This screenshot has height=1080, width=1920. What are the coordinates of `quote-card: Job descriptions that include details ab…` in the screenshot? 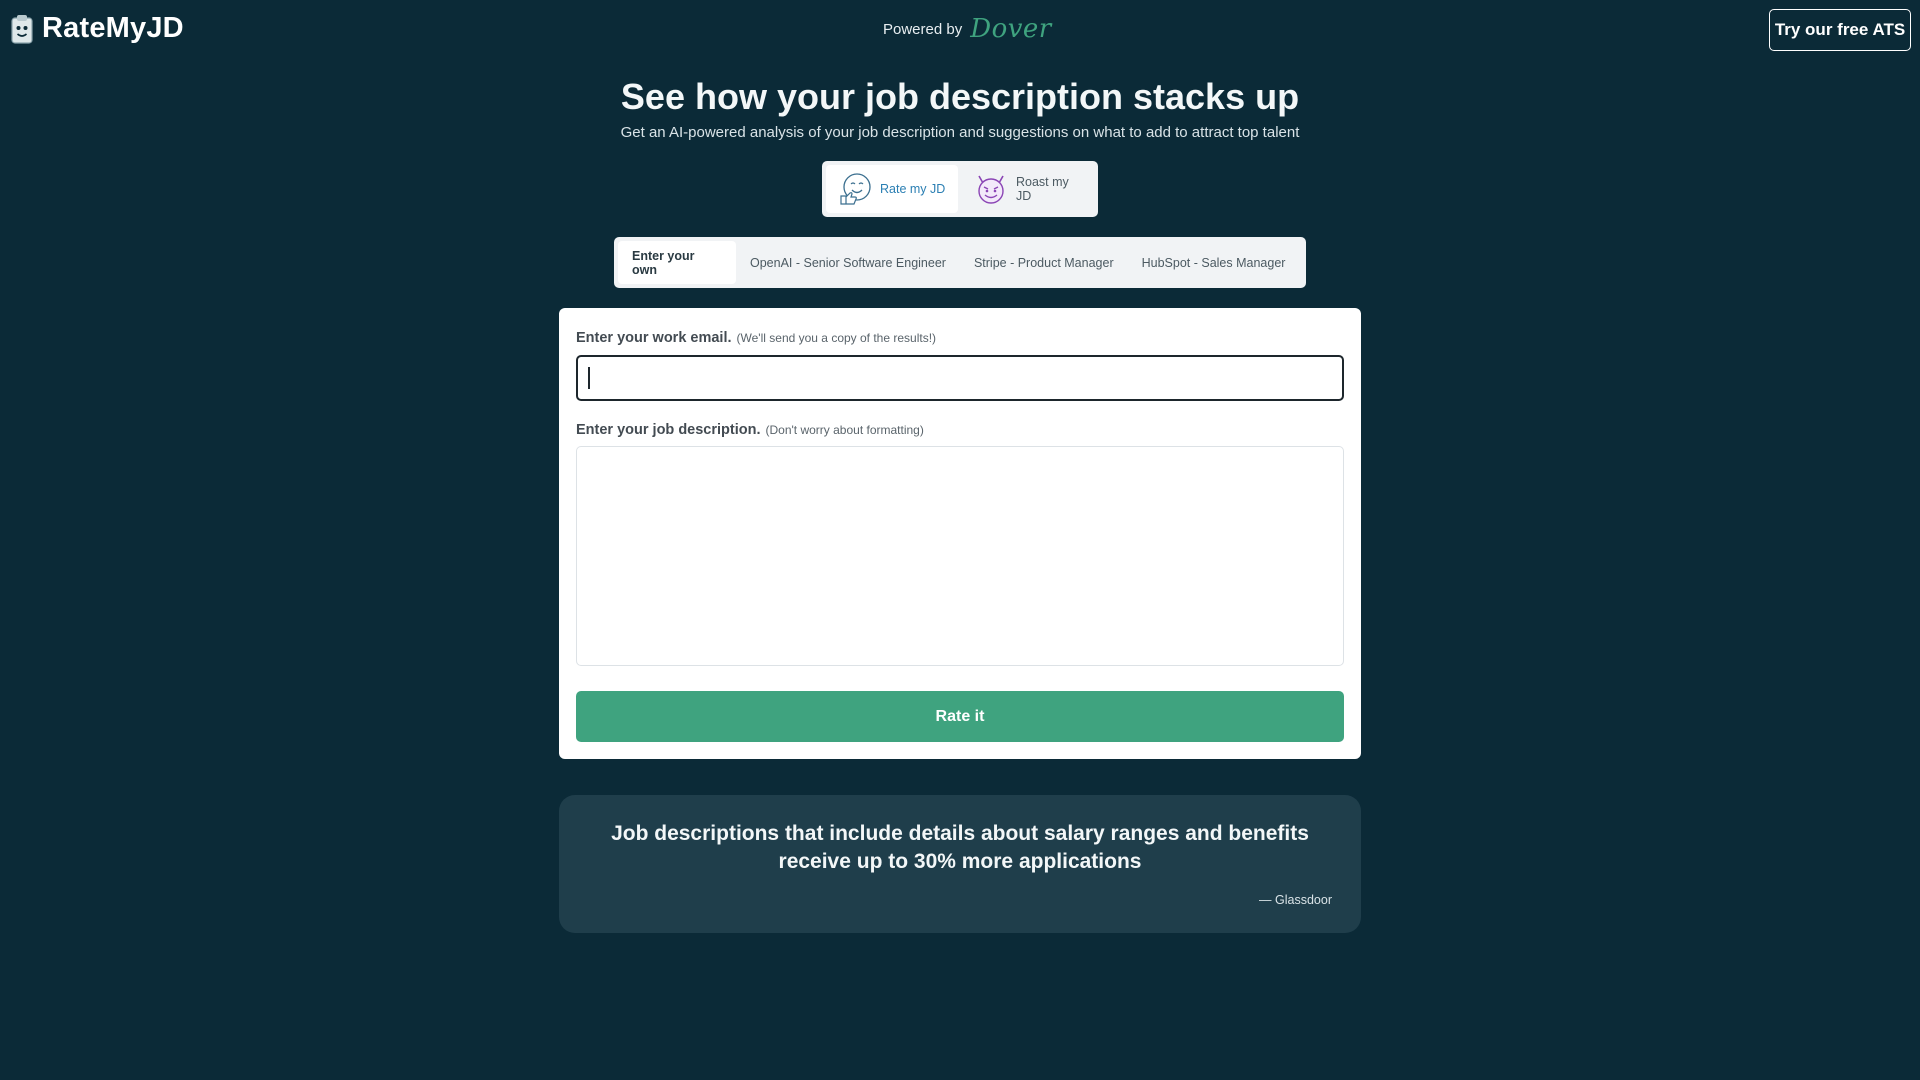 It's located at (960, 864).